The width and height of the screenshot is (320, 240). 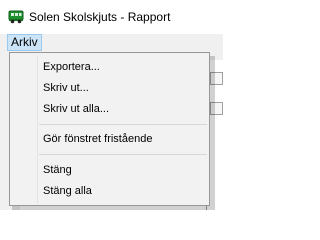 What do you see at coordinates (16, 17) in the screenshot?
I see `bus-icon` at bounding box center [16, 17].